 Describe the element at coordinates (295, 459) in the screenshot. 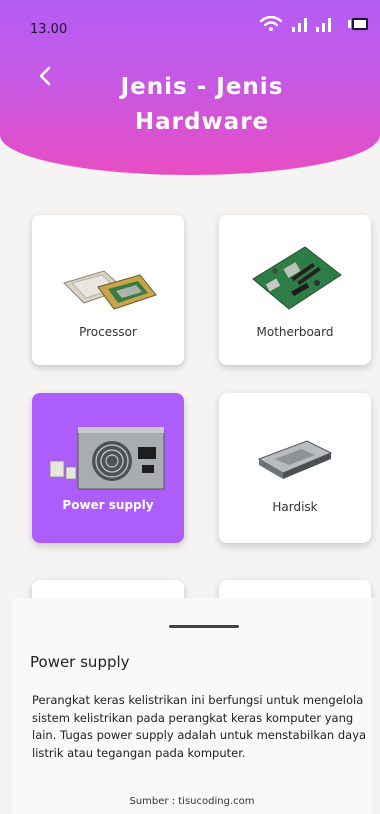

I see `hardisk-icon` at that location.